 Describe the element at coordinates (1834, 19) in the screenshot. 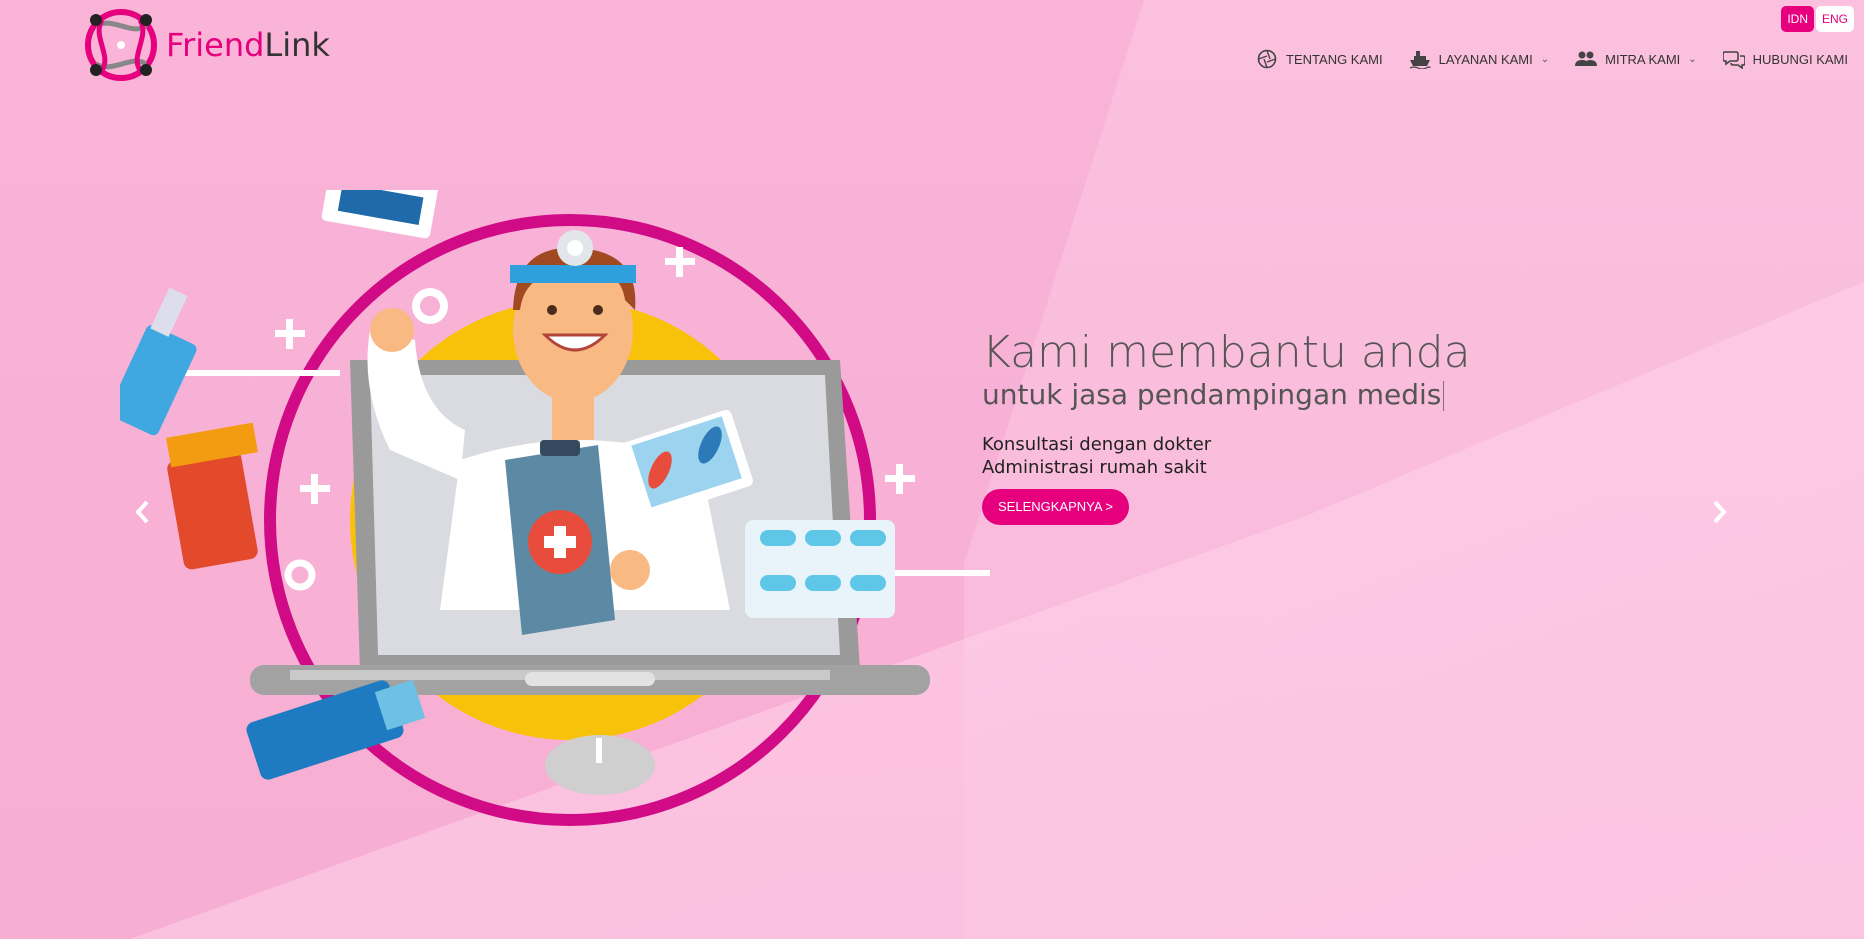

I see `language-option-eng: ENG` at that location.